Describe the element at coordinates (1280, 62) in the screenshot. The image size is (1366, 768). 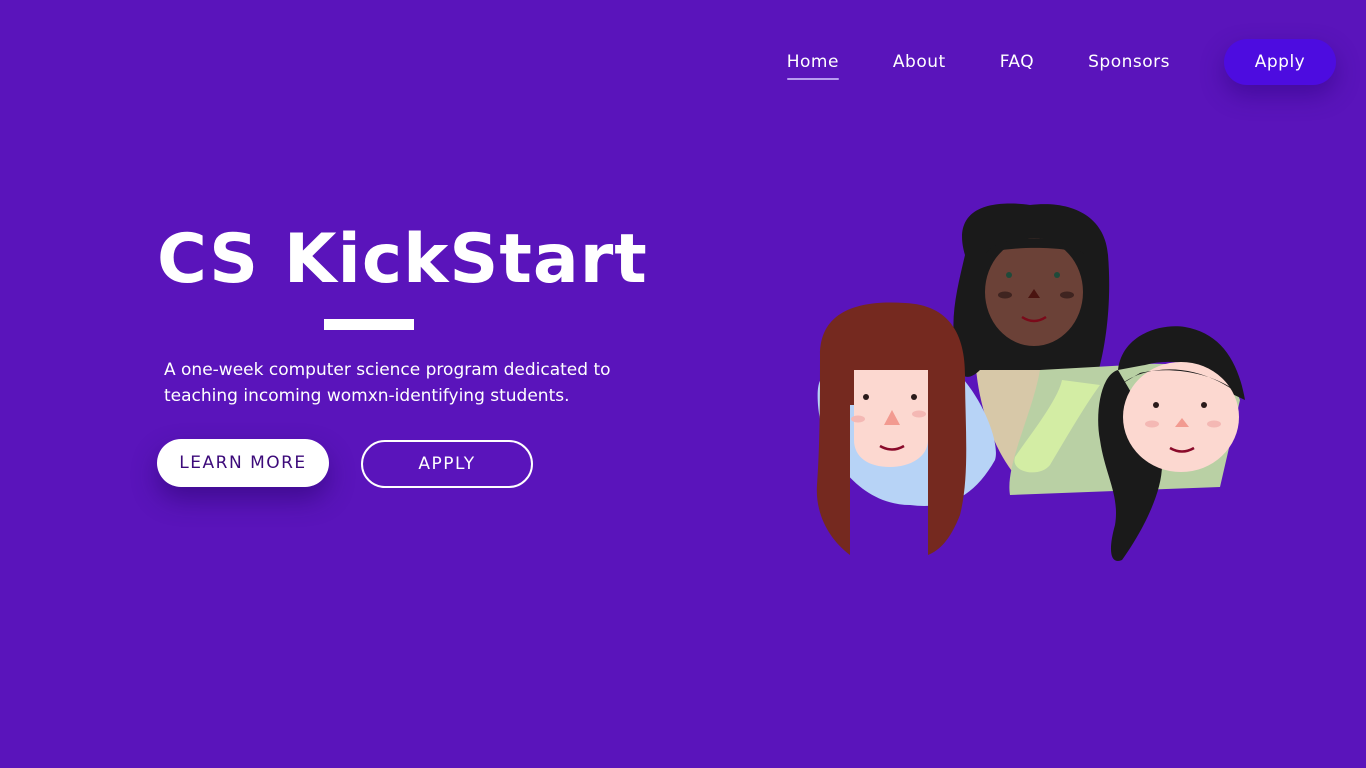
I see `nav-apply-button: Apply` at that location.